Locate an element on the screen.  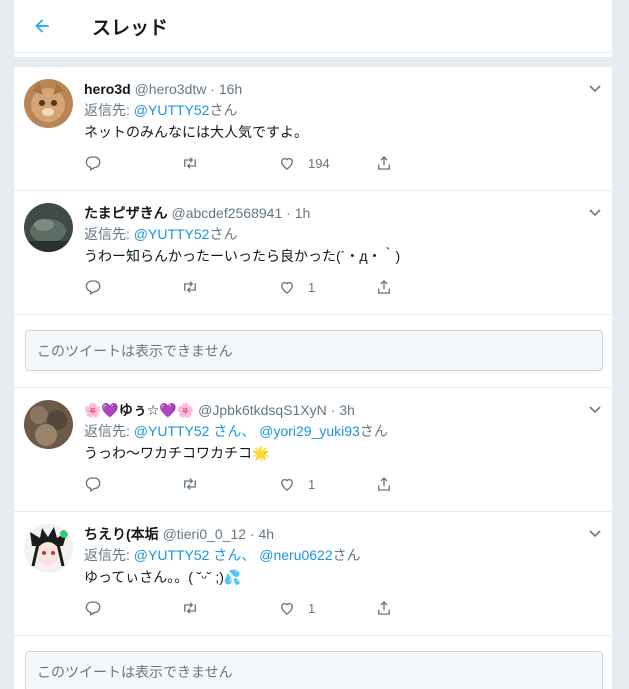
timestamp: 16h is located at coordinates (230, 89).